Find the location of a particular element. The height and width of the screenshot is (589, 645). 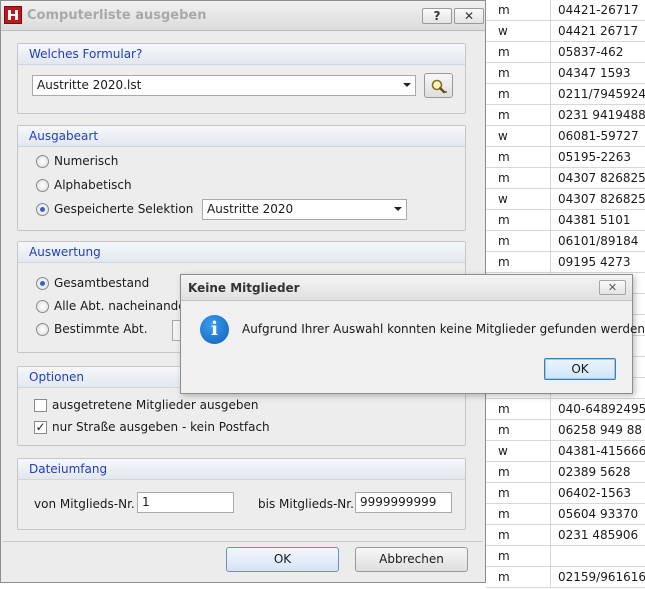

browse-button is located at coordinates (438, 85).